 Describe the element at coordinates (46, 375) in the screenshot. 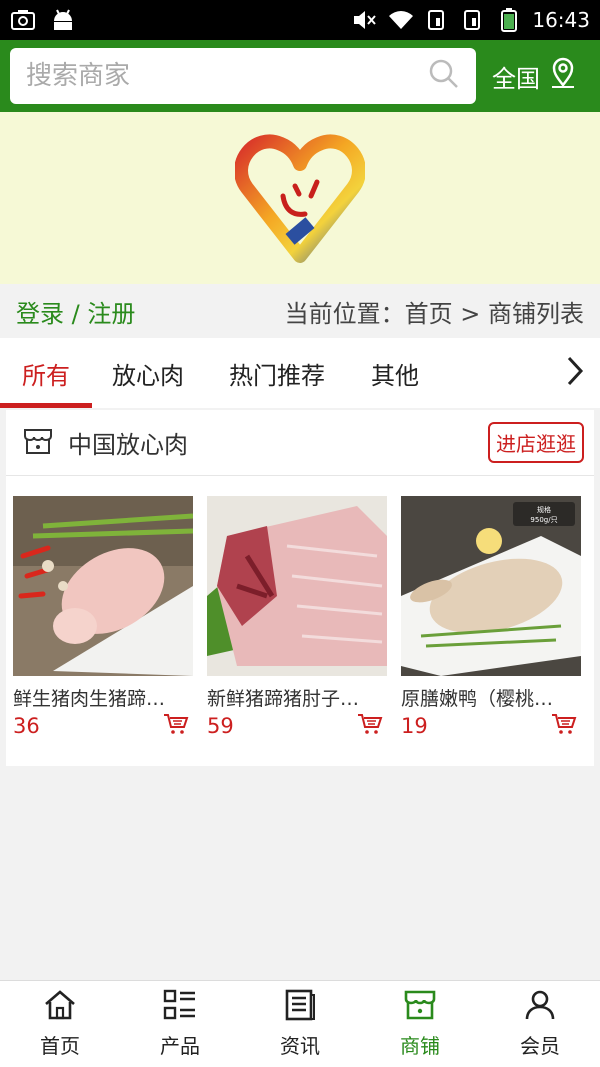

I see `tab-label: 所有` at that location.